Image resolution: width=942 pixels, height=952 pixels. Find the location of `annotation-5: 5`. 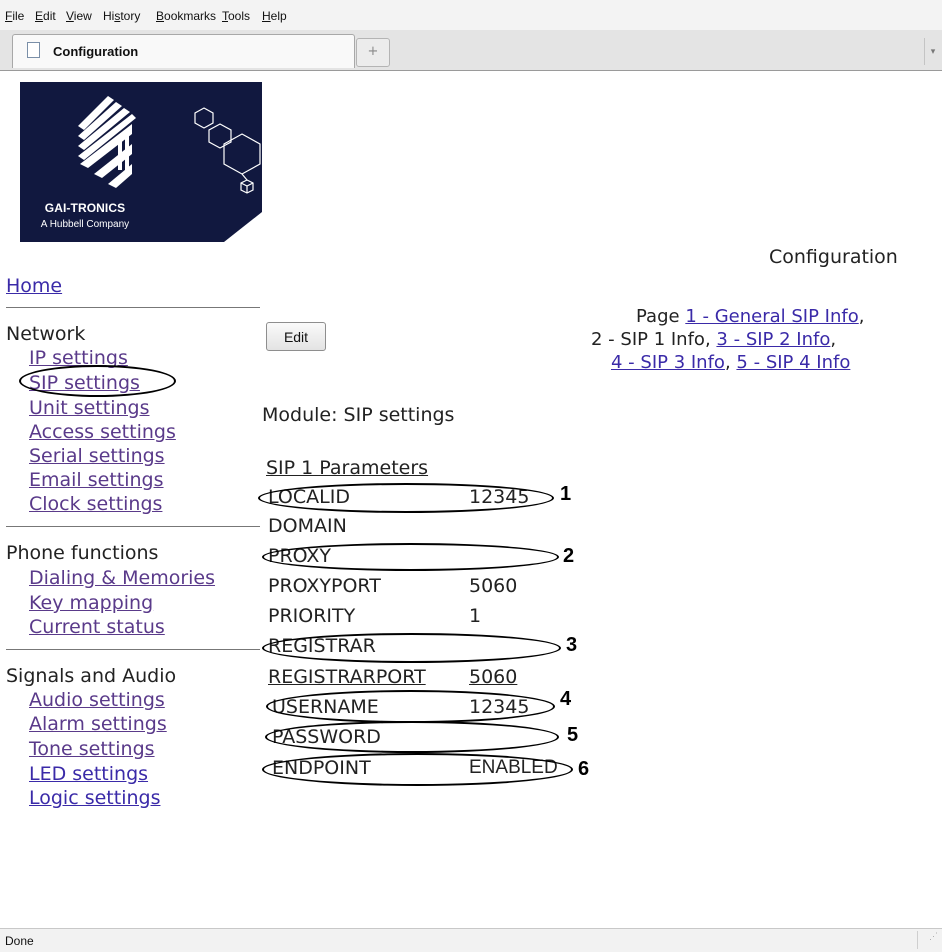

annotation-5: 5 is located at coordinates (573, 735).